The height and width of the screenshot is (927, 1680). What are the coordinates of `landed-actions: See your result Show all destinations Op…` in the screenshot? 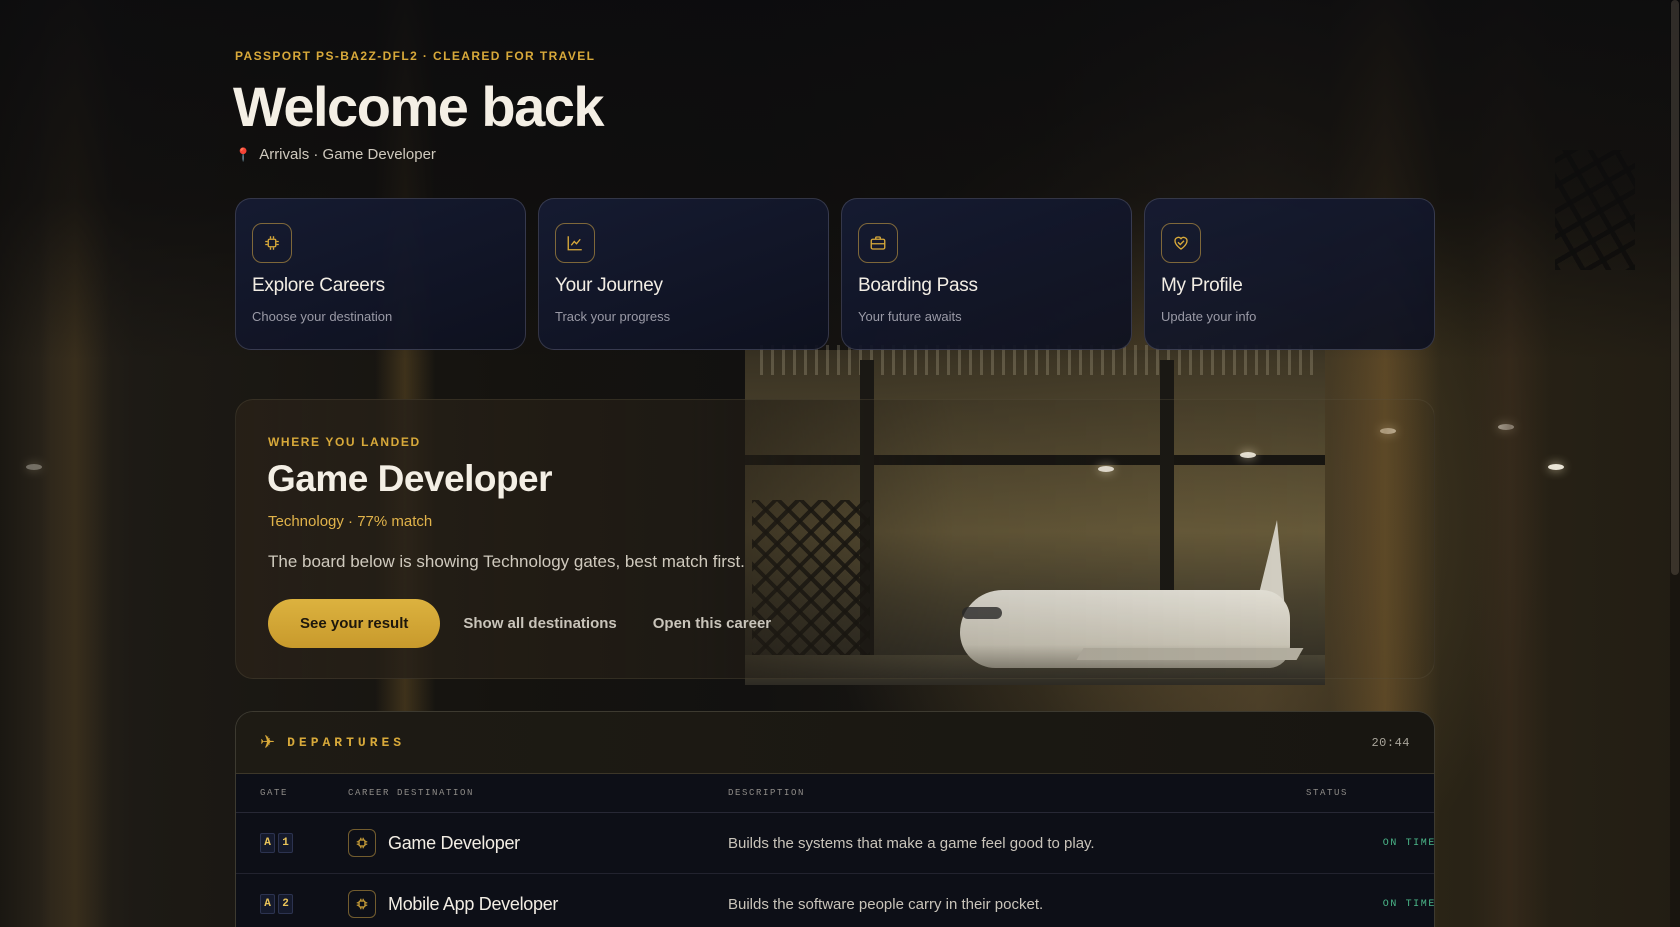 It's located at (519, 623).